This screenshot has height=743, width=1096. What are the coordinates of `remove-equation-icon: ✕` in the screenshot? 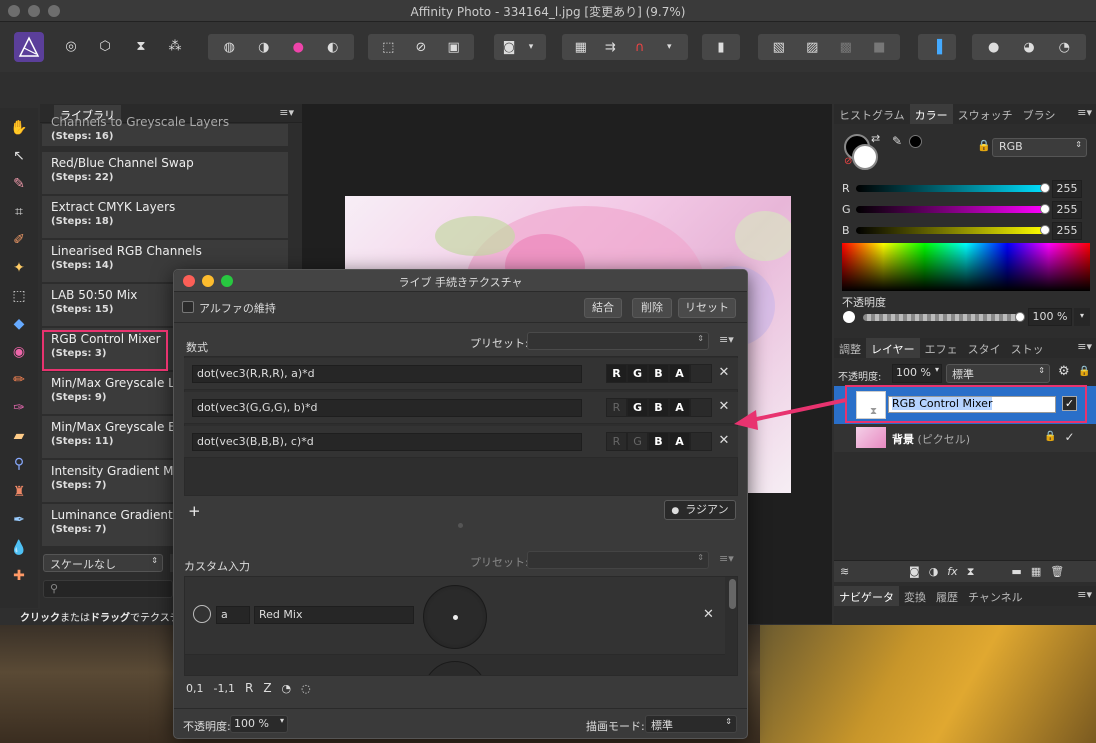 It's located at (724, 373).